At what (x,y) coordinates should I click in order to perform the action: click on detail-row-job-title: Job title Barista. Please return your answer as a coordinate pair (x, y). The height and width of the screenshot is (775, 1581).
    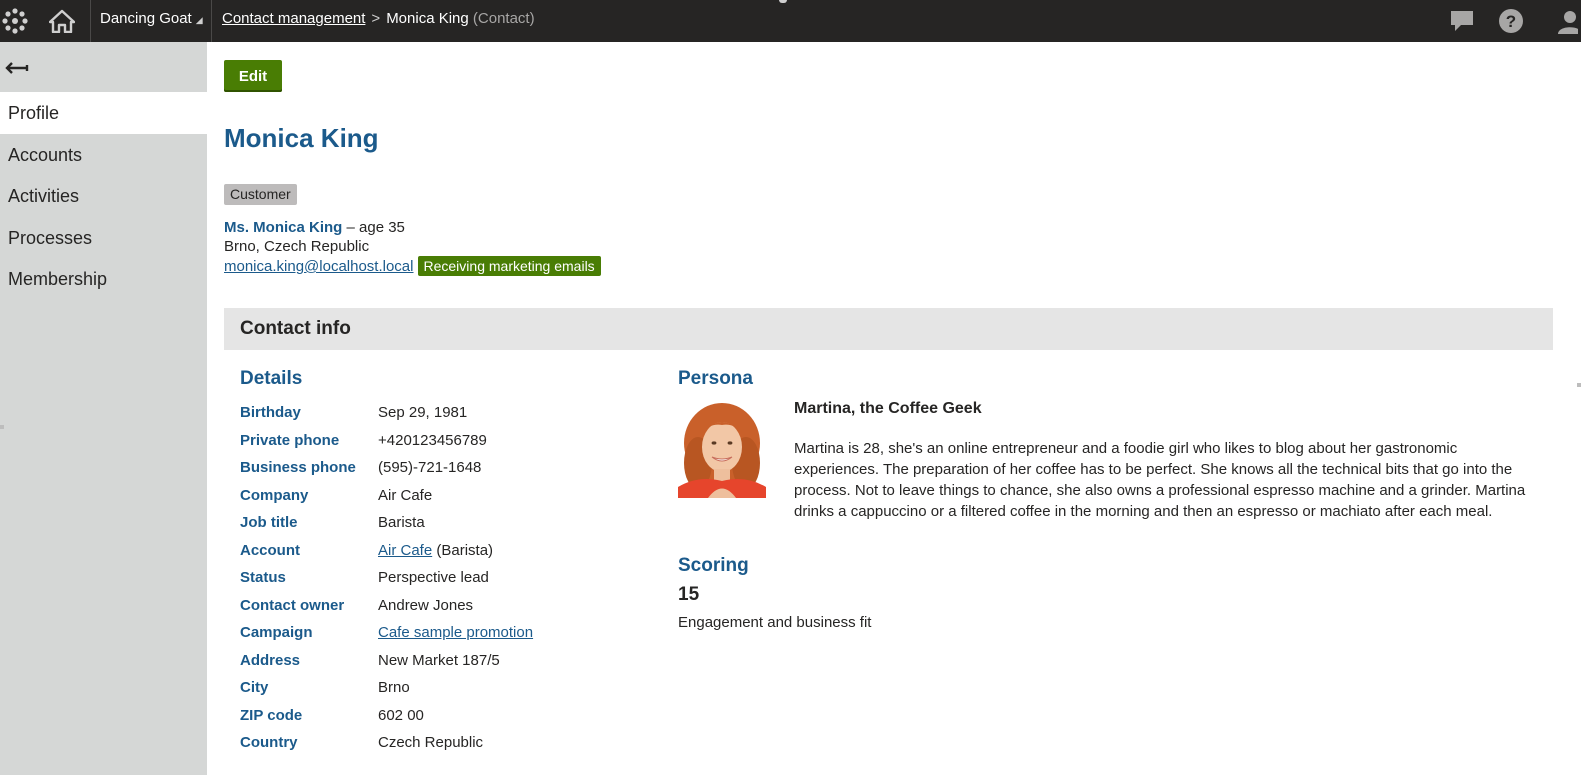
    Looking at the image, I should click on (450, 523).